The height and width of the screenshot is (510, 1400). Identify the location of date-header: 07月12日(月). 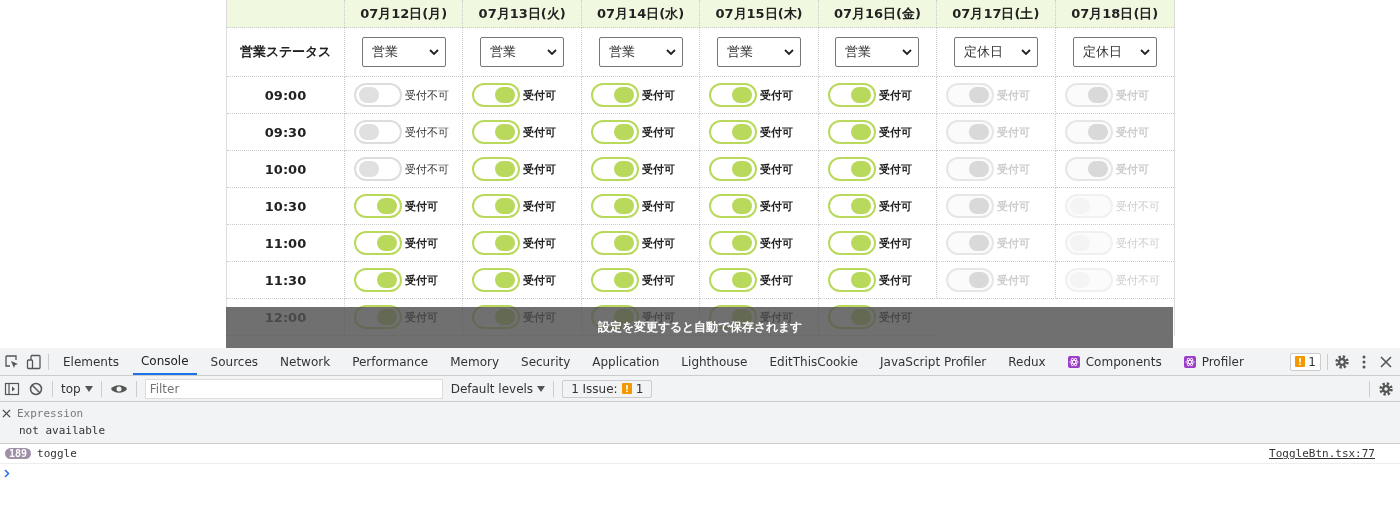
(404, 14).